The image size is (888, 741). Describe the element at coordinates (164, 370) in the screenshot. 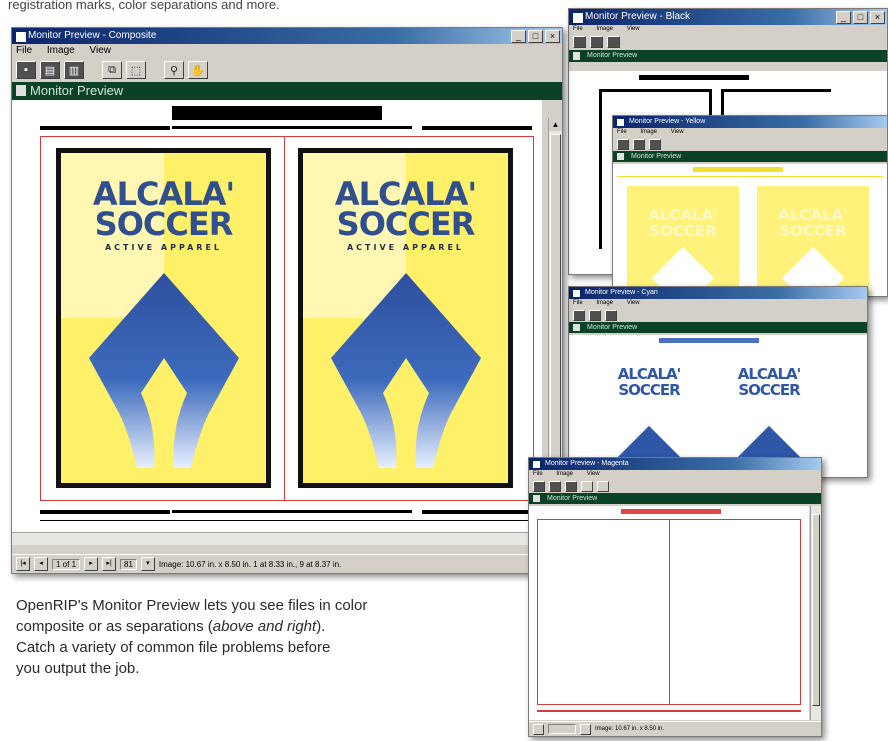

I see `logo-mark` at that location.